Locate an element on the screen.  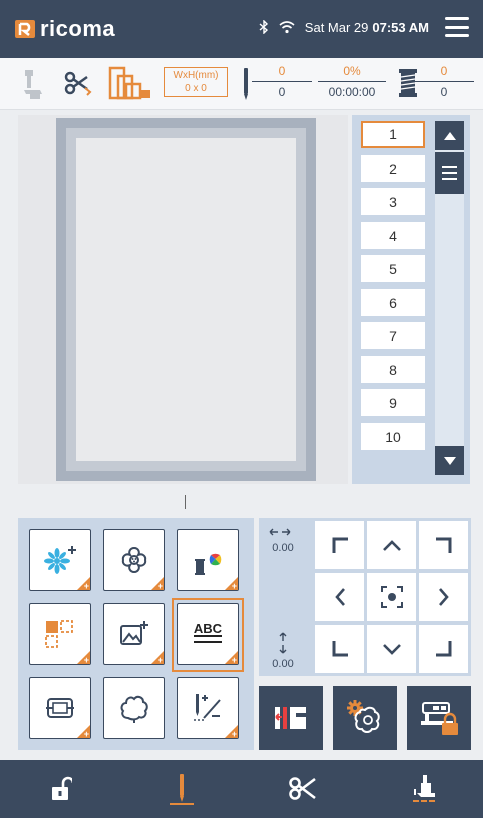
thumb-line is located at coordinates (449, 167).